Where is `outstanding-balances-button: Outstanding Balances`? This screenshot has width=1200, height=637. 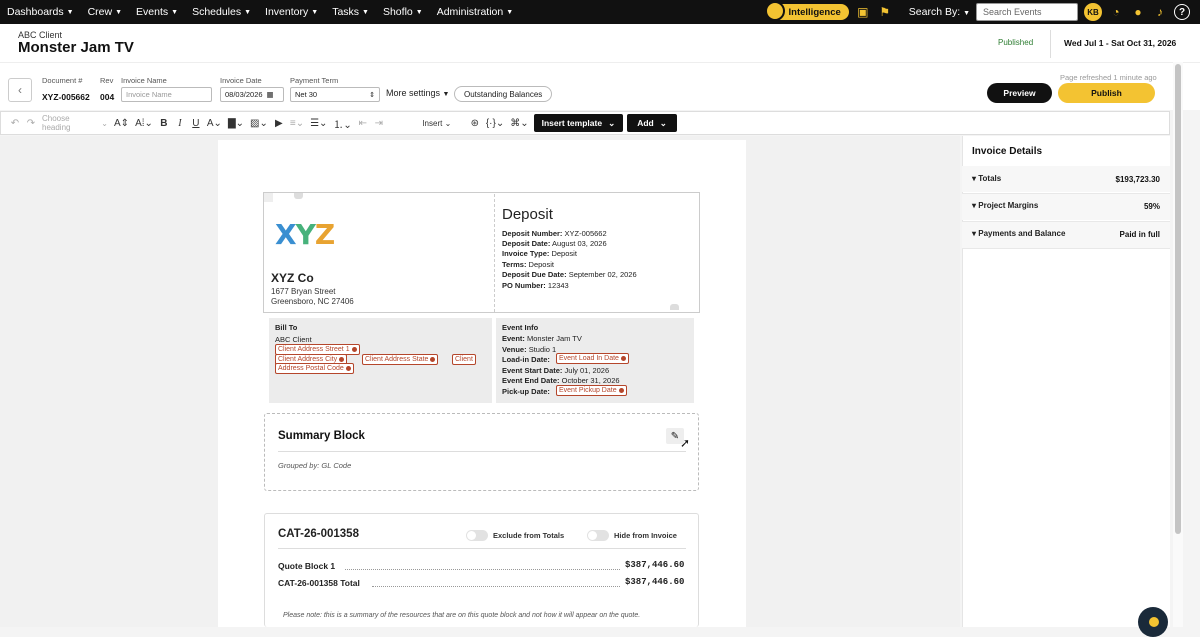 outstanding-balances-button: Outstanding Balances is located at coordinates (503, 94).